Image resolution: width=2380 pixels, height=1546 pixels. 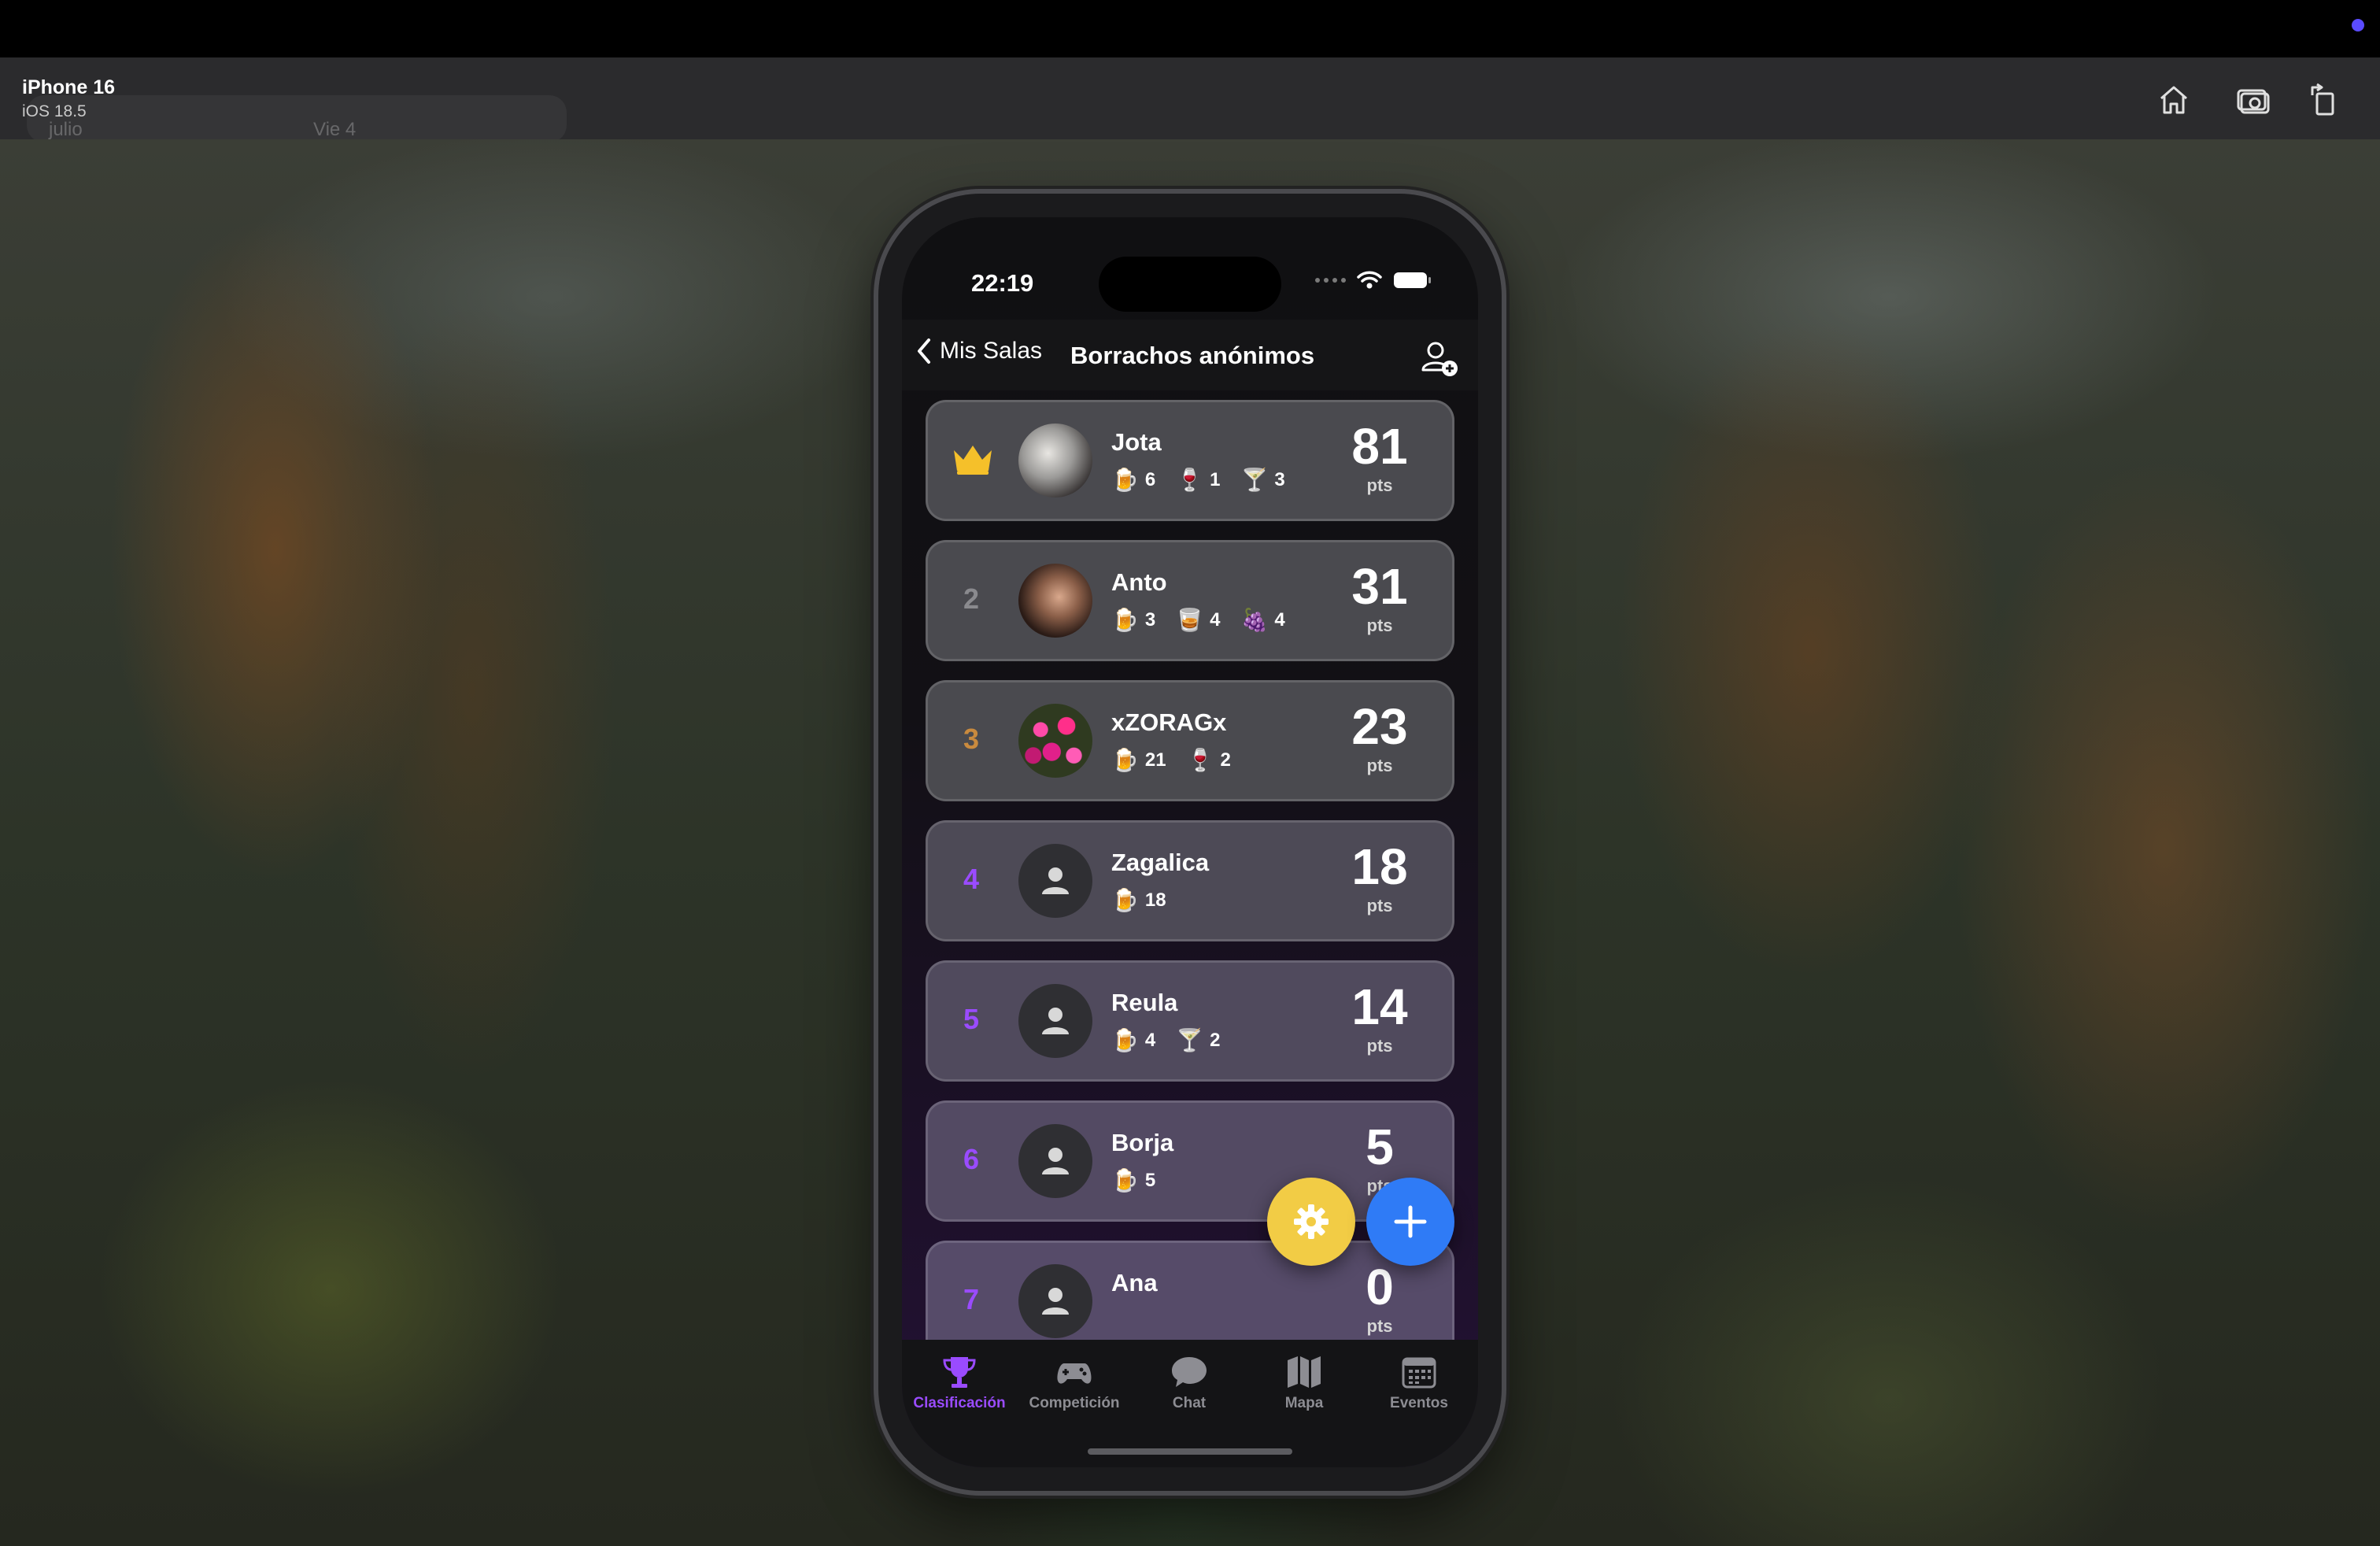 I want to click on drink-count-value: 1, so click(x=1215, y=480).